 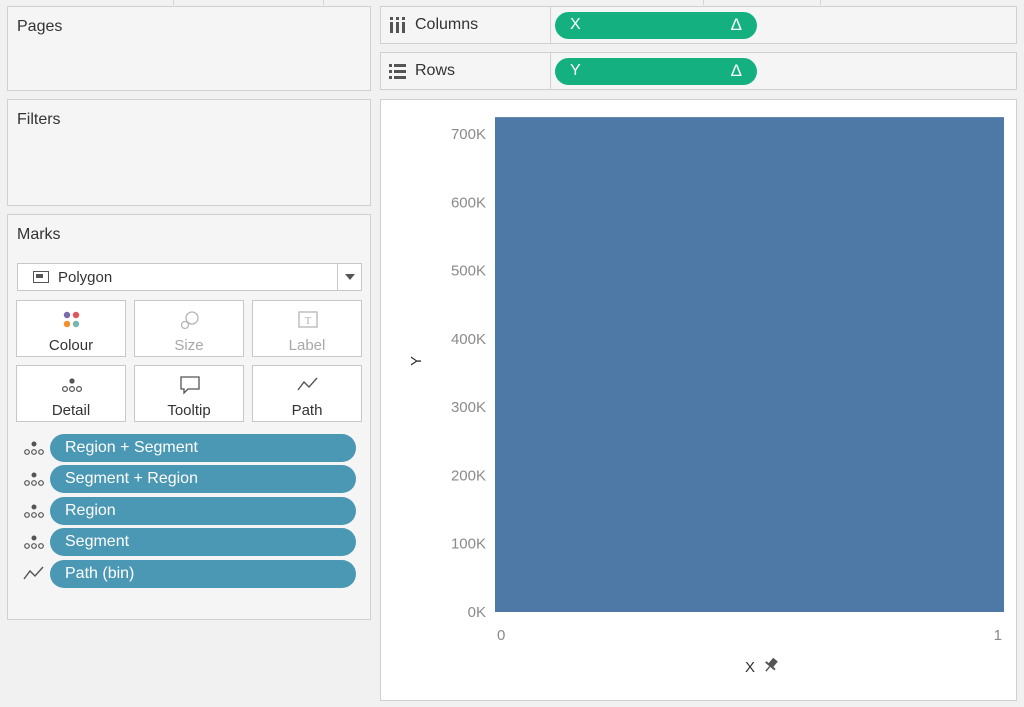 I want to click on field-pill-path-bin: Path (bin), so click(x=203, y=574).